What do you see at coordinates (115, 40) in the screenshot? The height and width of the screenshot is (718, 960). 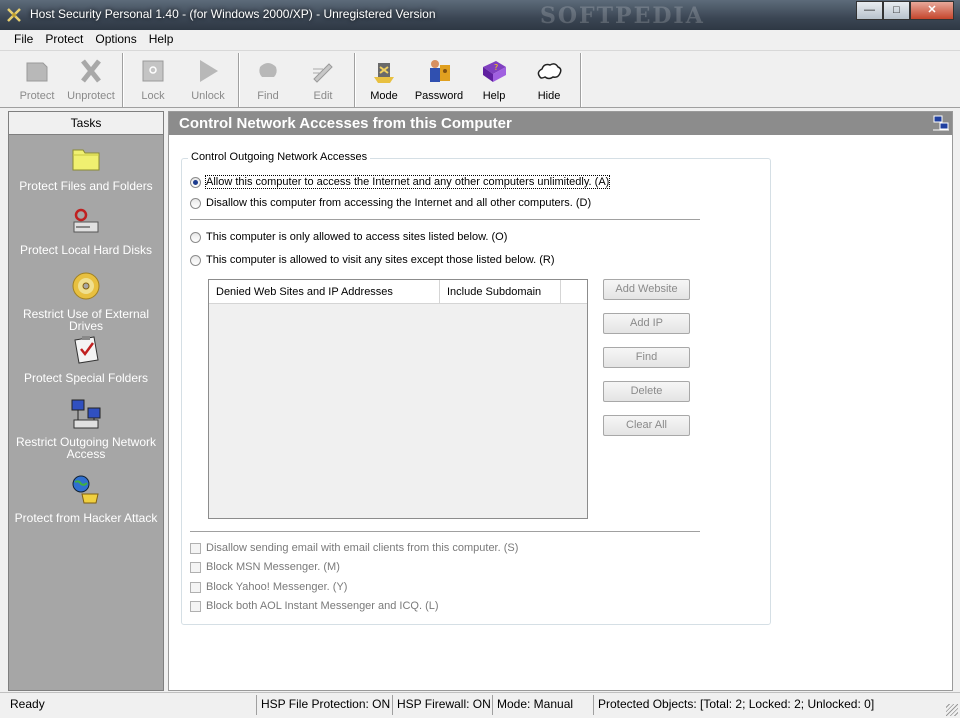 I see `menu-options: Options` at bounding box center [115, 40].